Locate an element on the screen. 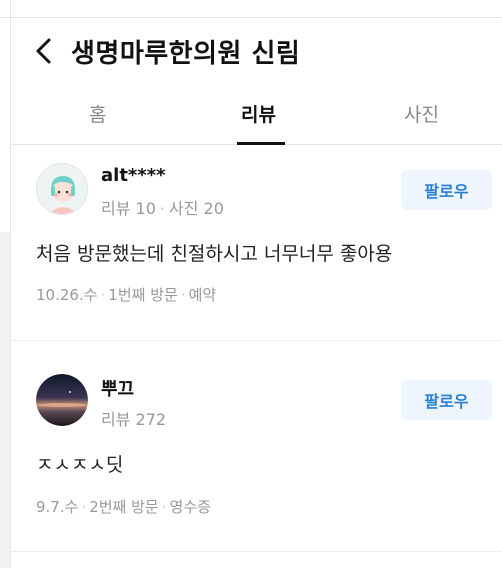  reviewer-stats: 리뷰 10 · 사진 20 is located at coordinates (162, 207).